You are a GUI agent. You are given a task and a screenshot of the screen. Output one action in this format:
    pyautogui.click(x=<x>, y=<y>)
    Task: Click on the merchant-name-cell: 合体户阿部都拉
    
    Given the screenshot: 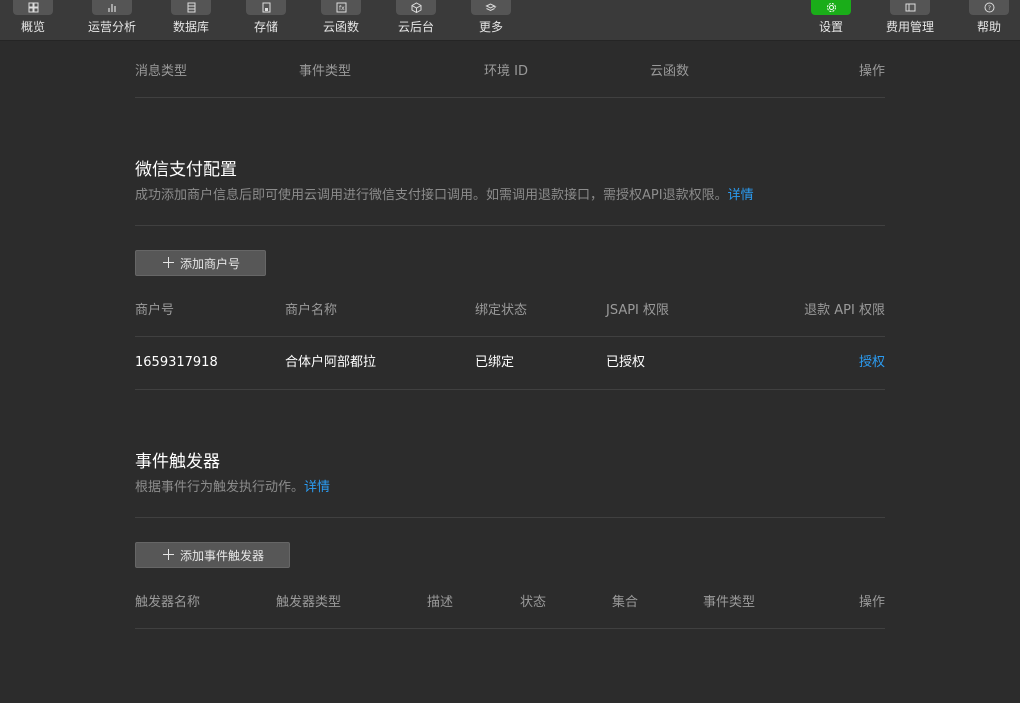 What is the action you would take?
    pyautogui.click(x=331, y=362)
    